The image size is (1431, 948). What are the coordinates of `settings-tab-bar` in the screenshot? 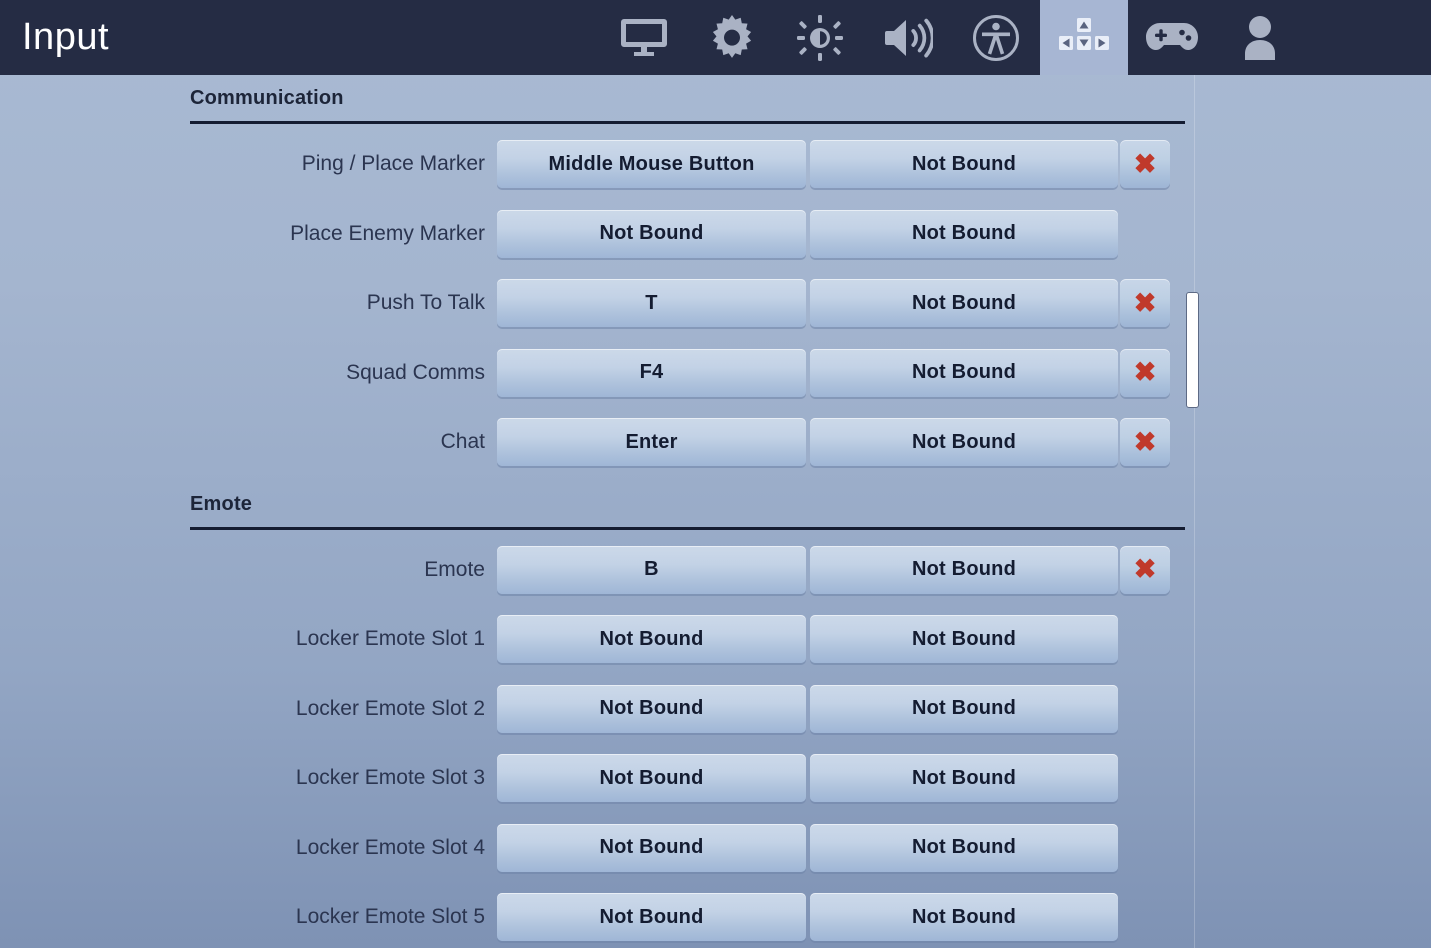 It's located at (952, 37).